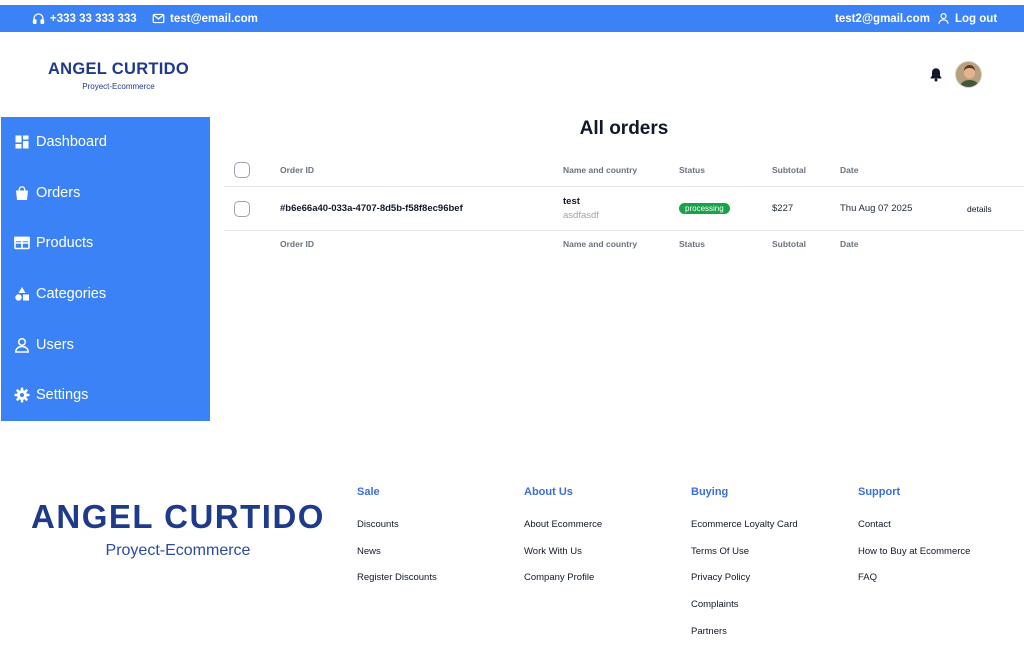 This screenshot has height=663, width=1024. Describe the element at coordinates (849, 244) in the screenshot. I see `column-footer-date: Date` at that location.